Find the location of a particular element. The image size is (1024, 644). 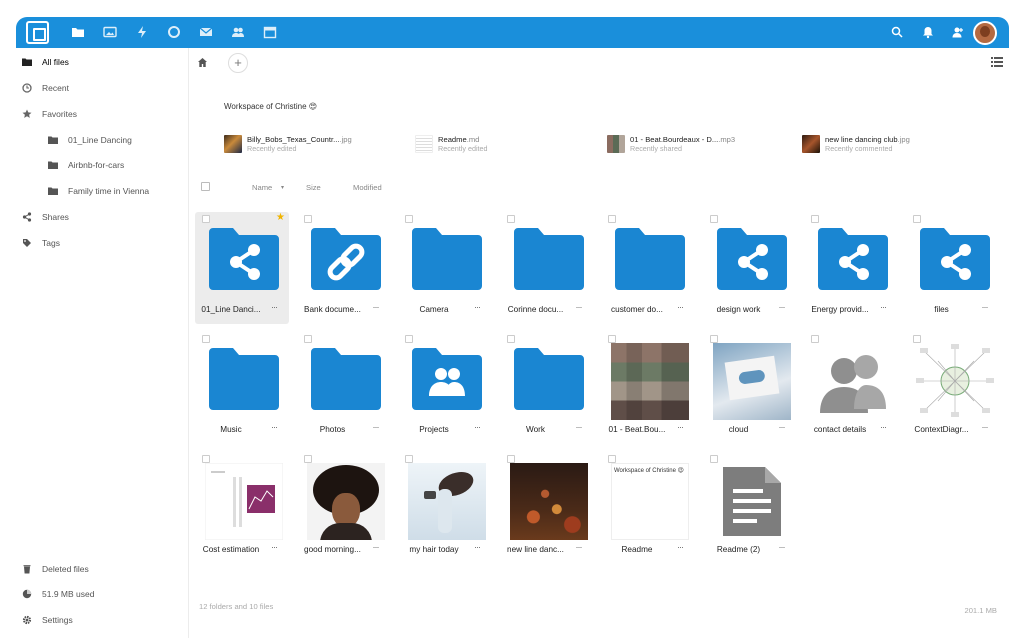

favorite-star-icon: ★ is located at coordinates (280, 218).